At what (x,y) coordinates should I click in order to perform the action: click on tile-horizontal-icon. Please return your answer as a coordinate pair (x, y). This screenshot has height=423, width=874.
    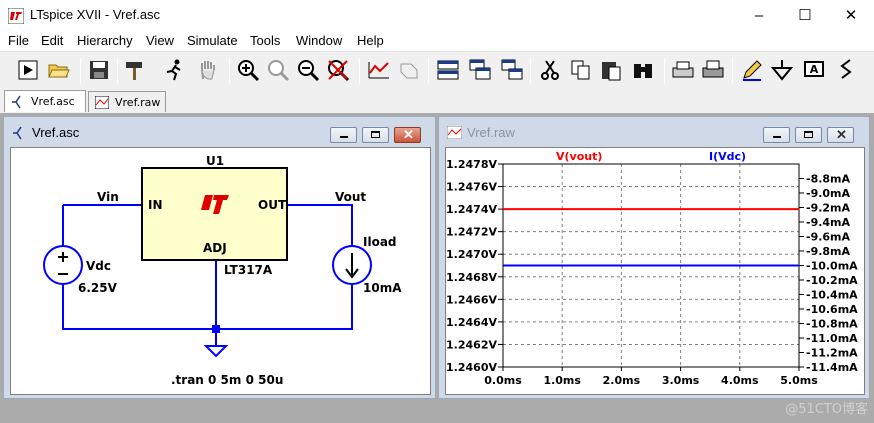
    Looking at the image, I should click on (448, 70).